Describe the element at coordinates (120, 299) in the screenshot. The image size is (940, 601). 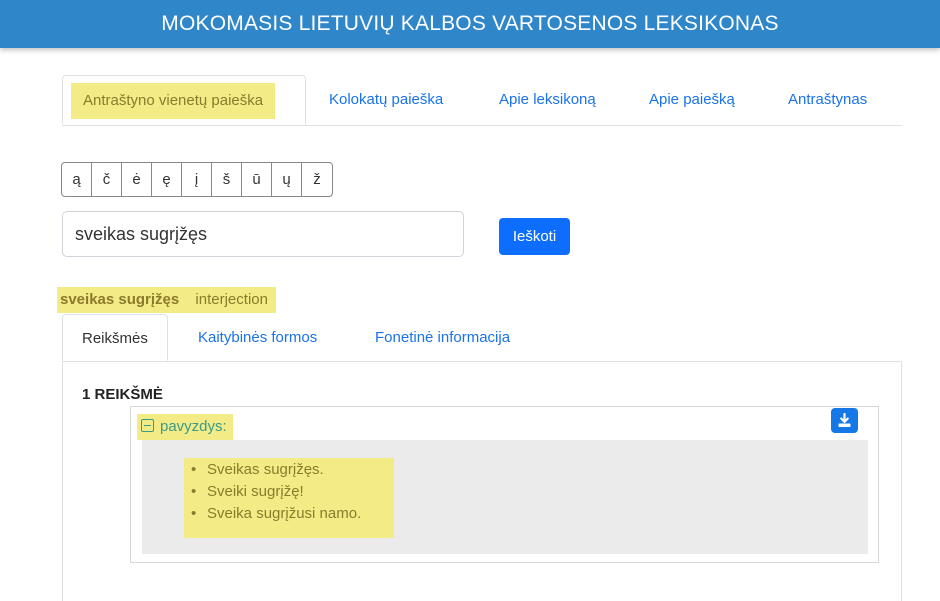
I see `entry-headword: sveikas sugrįžęs` at that location.